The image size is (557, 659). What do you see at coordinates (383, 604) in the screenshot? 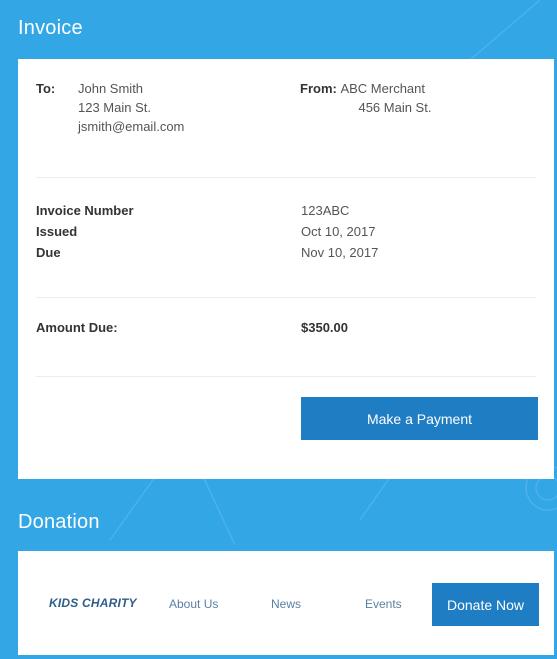
I see `nav-link-events: Events` at bounding box center [383, 604].